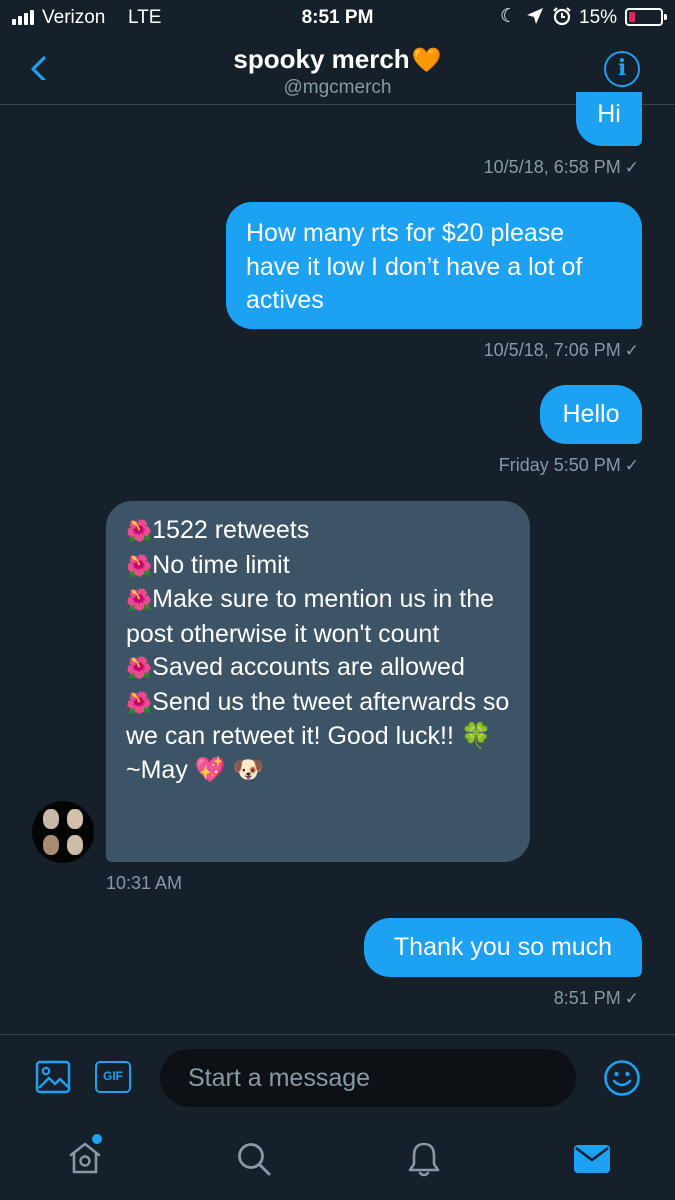 The height and width of the screenshot is (1200, 675). I want to click on notifications-icon, so click(424, 1159).